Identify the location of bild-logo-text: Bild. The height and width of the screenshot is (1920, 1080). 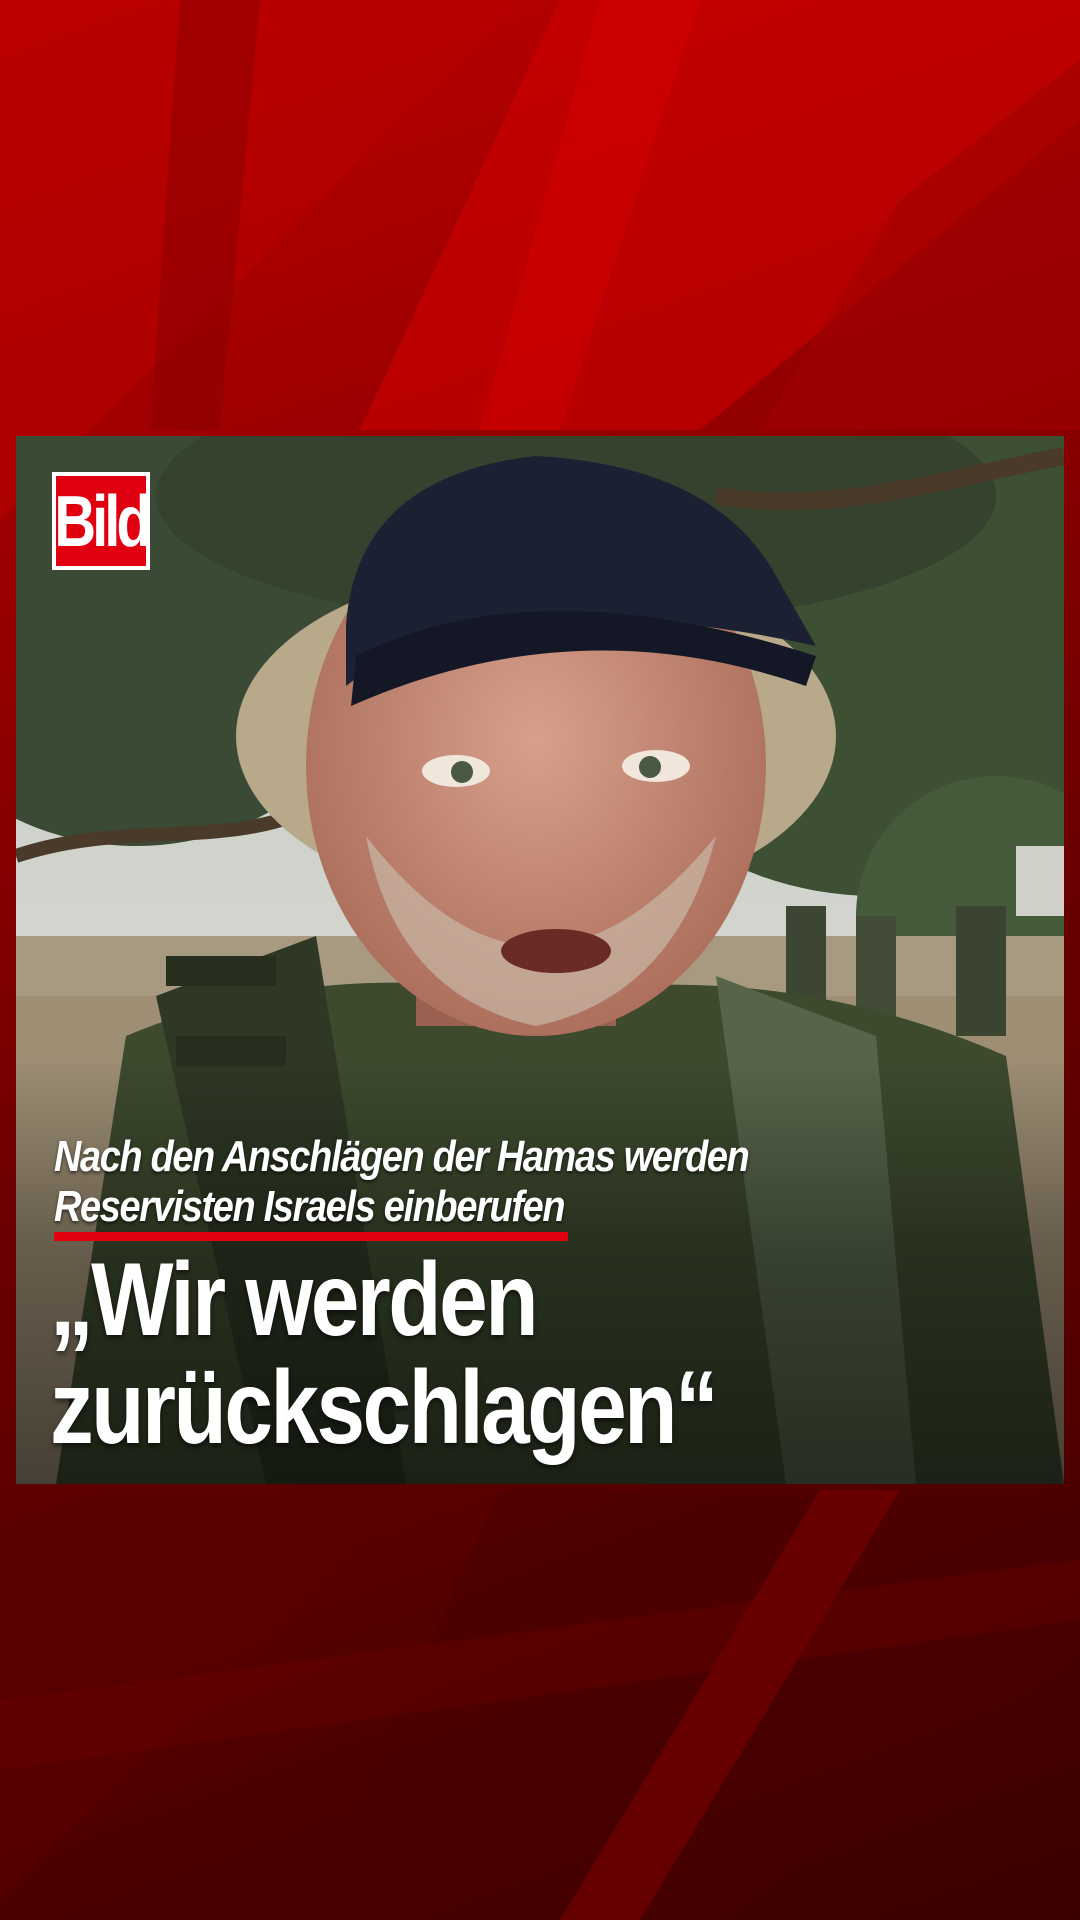
(103, 521).